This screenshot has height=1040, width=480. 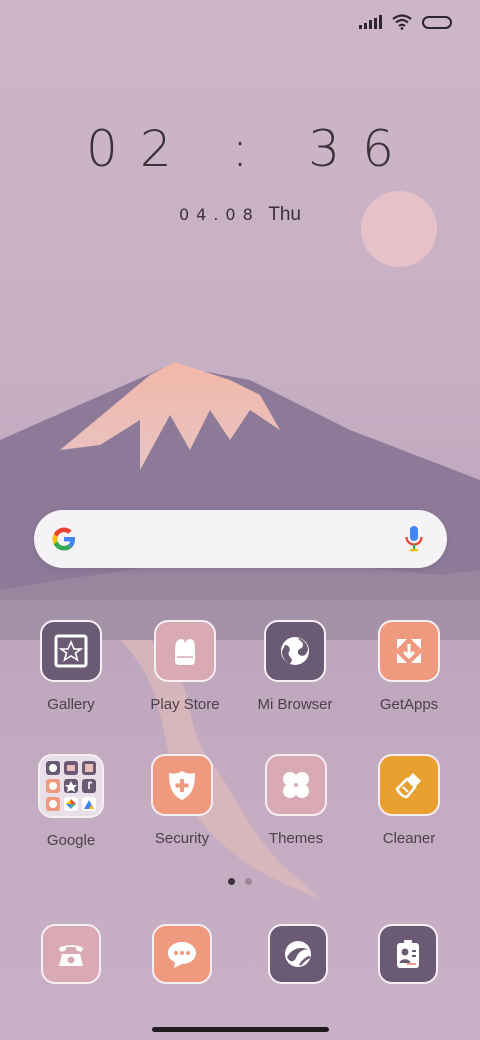 What do you see at coordinates (231, 881) in the screenshot?
I see `page-dot-active` at bounding box center [231, 881].